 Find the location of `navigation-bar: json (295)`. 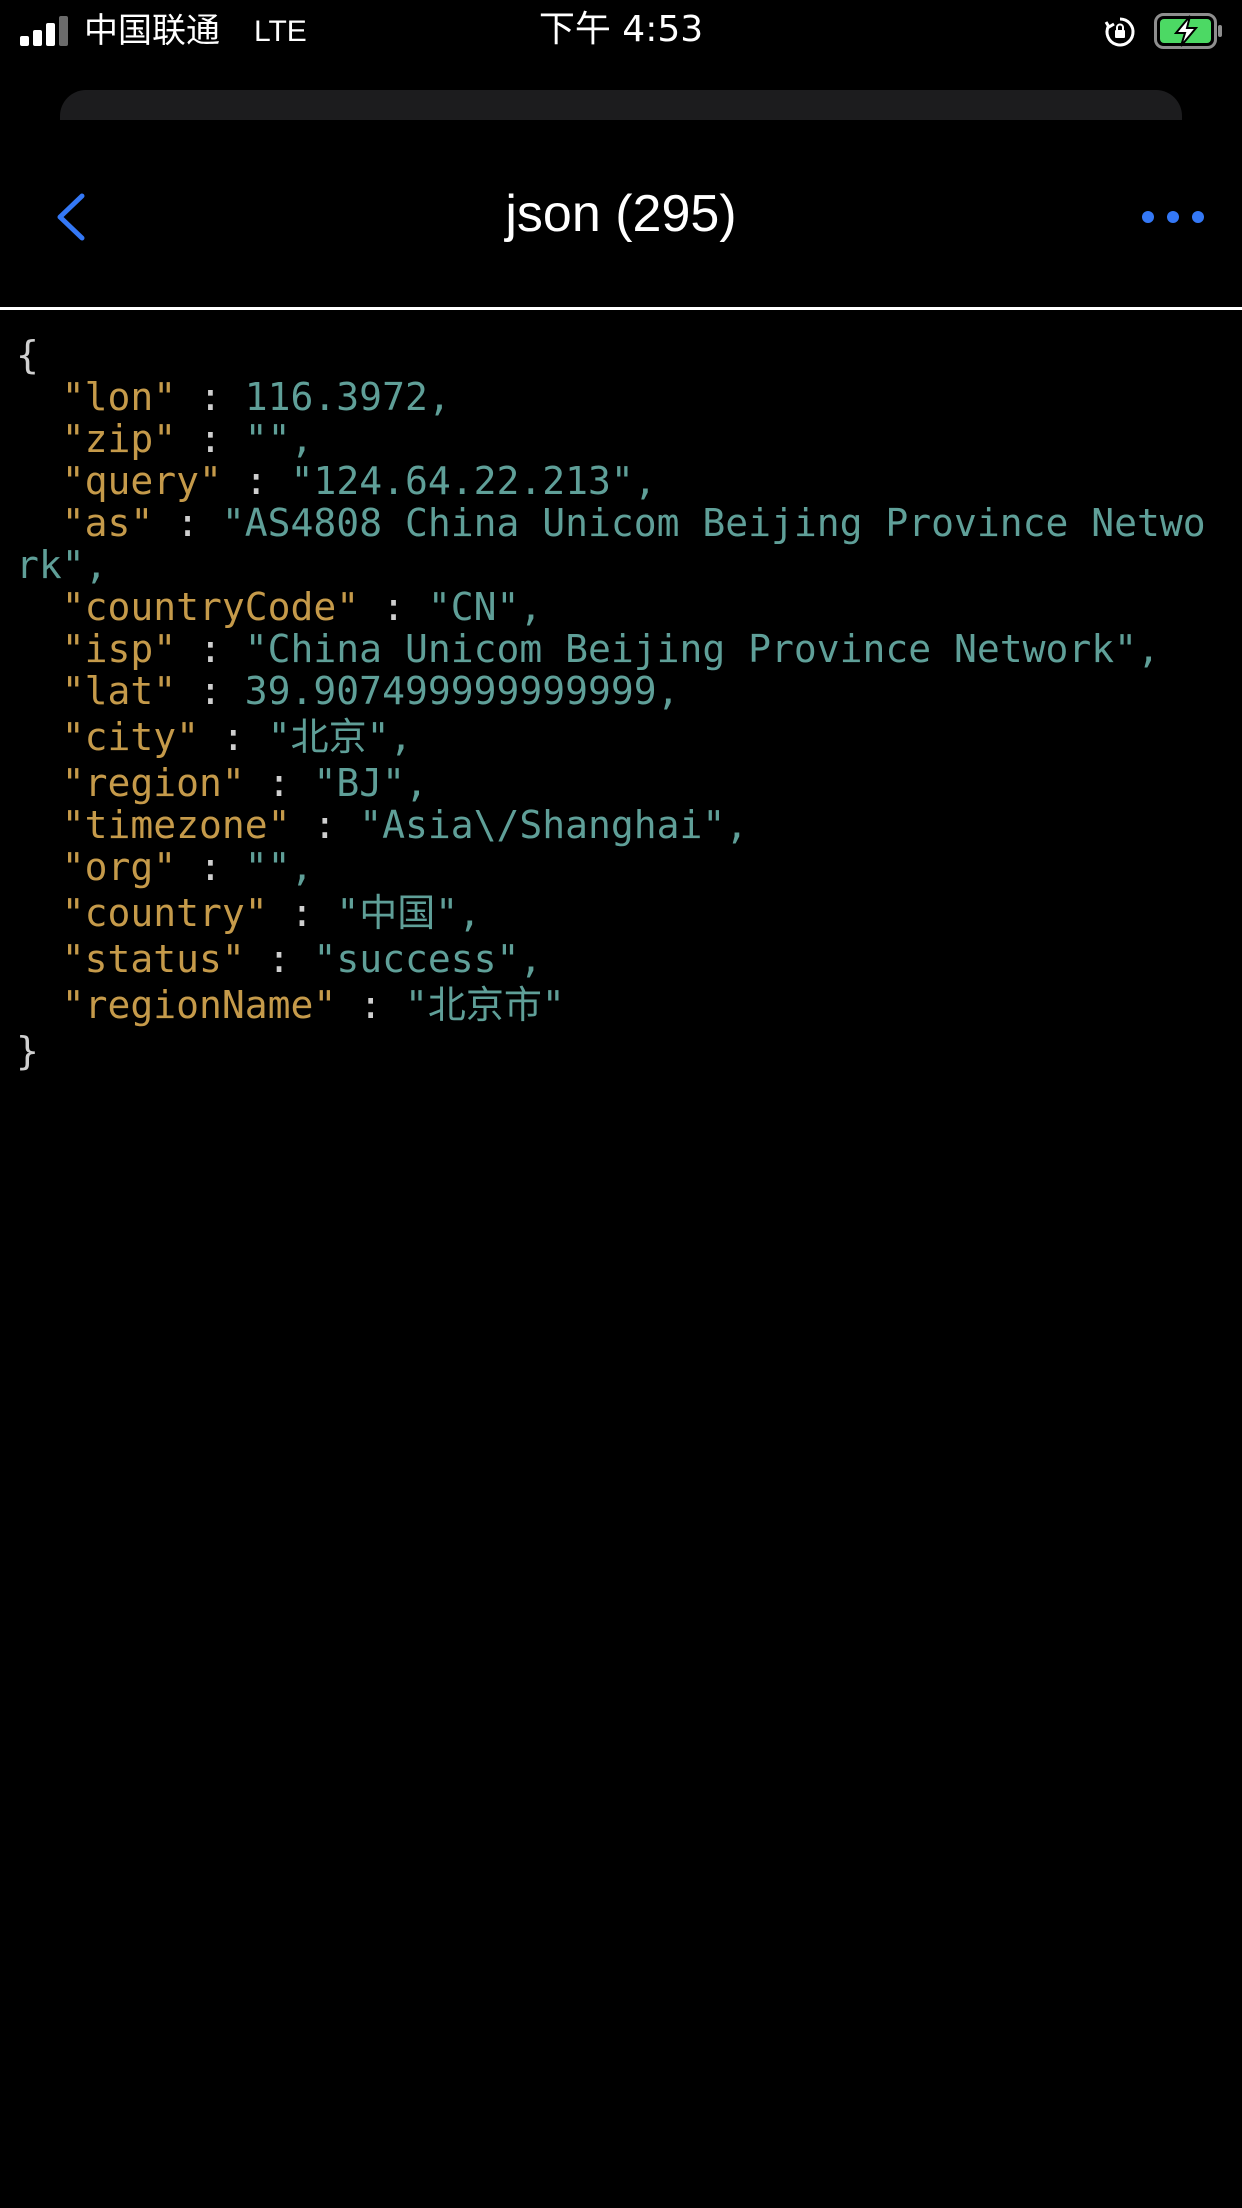

navigation-bar: json (295) is located at coordinates (621, 214).